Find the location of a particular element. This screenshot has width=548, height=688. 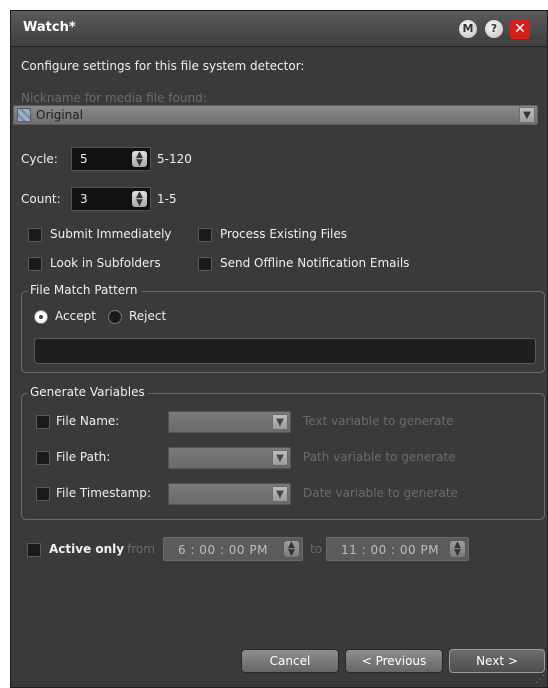

file-name-combo: ▼ is located at coordinates (229, 422).